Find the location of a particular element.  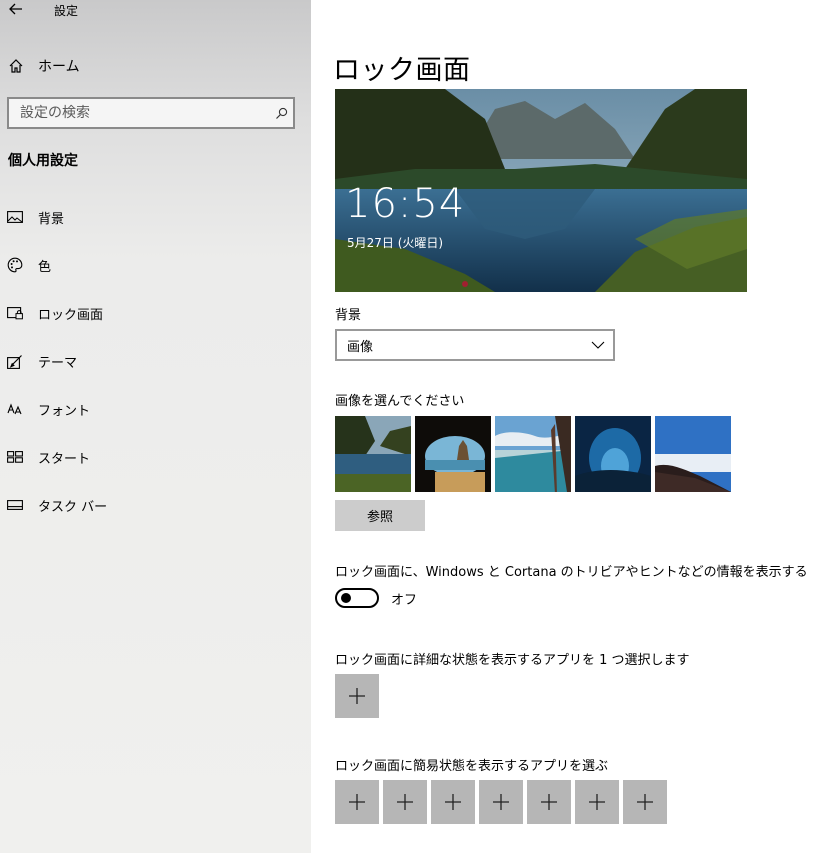

palette-icon is located at coordinates (15, 265).